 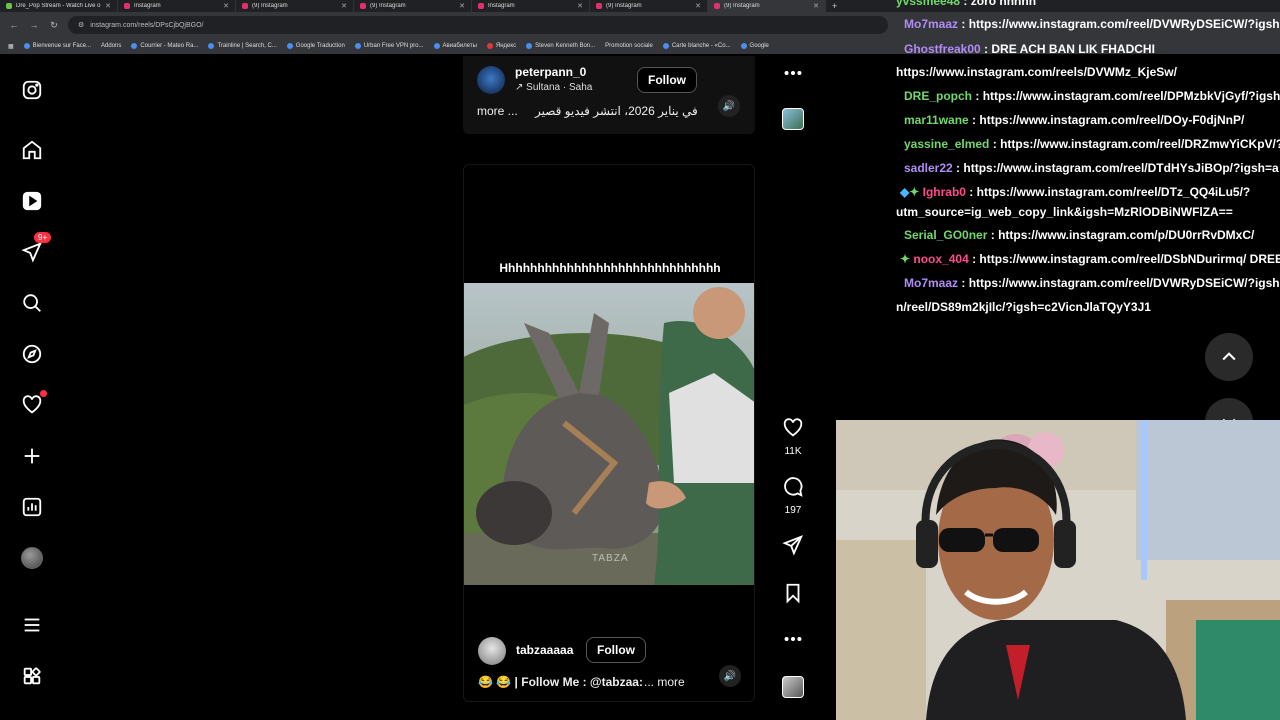 I want to click on chat-text: https://www.instagram.com/p/DU0rrRvDMxC/, so click(x=1126, y=235).